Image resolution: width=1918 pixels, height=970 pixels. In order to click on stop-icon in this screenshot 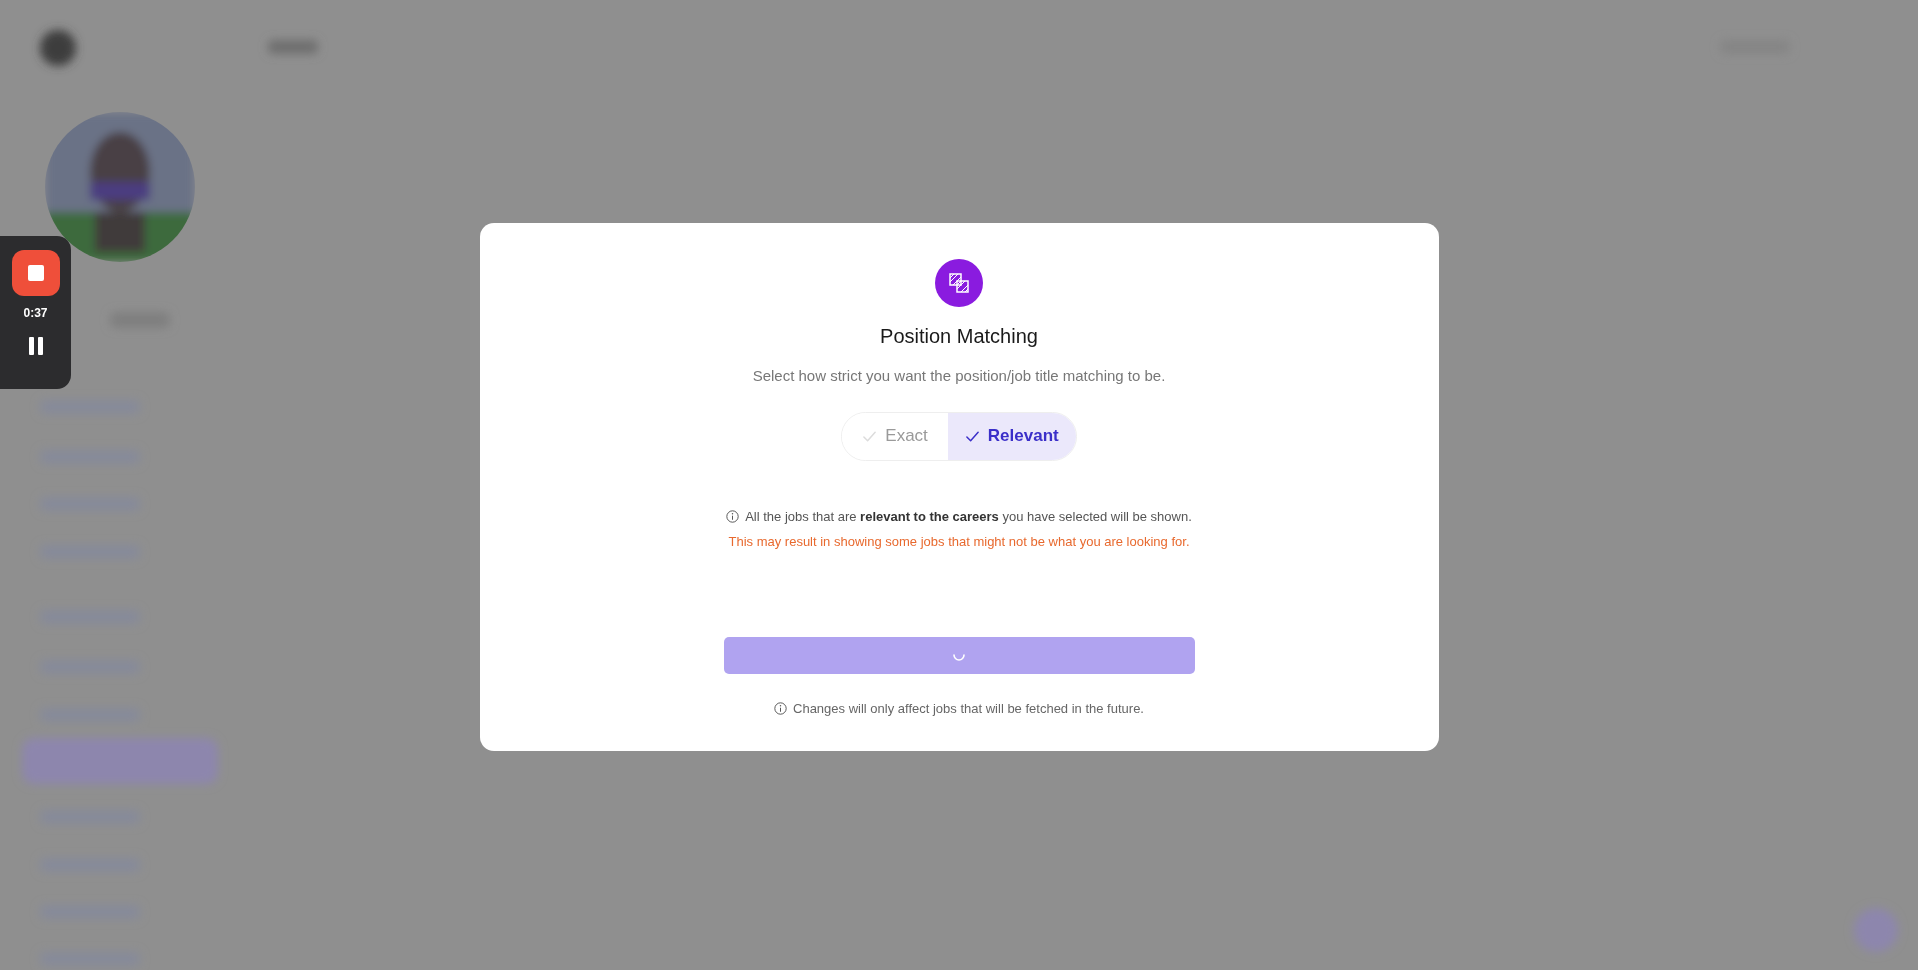, I will do `click(35, 273)`.